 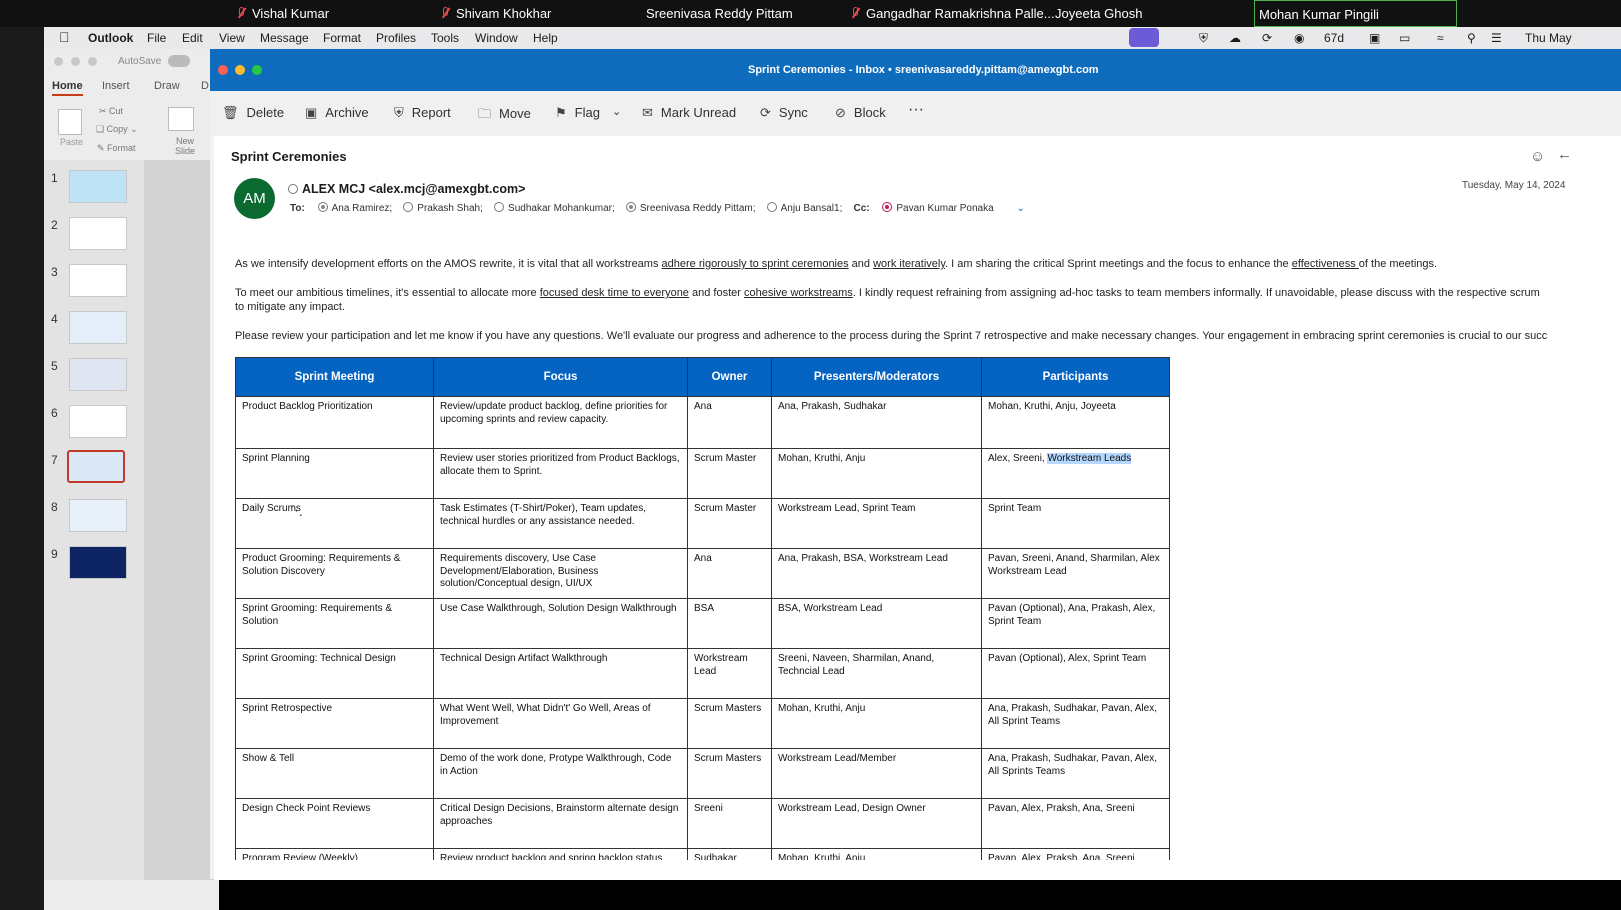 What do you see at coordinates (876, 523) in the screenshot?
I see `table-cell: Workstream Lead, Sprint Team` at bounding box center [876, 523].